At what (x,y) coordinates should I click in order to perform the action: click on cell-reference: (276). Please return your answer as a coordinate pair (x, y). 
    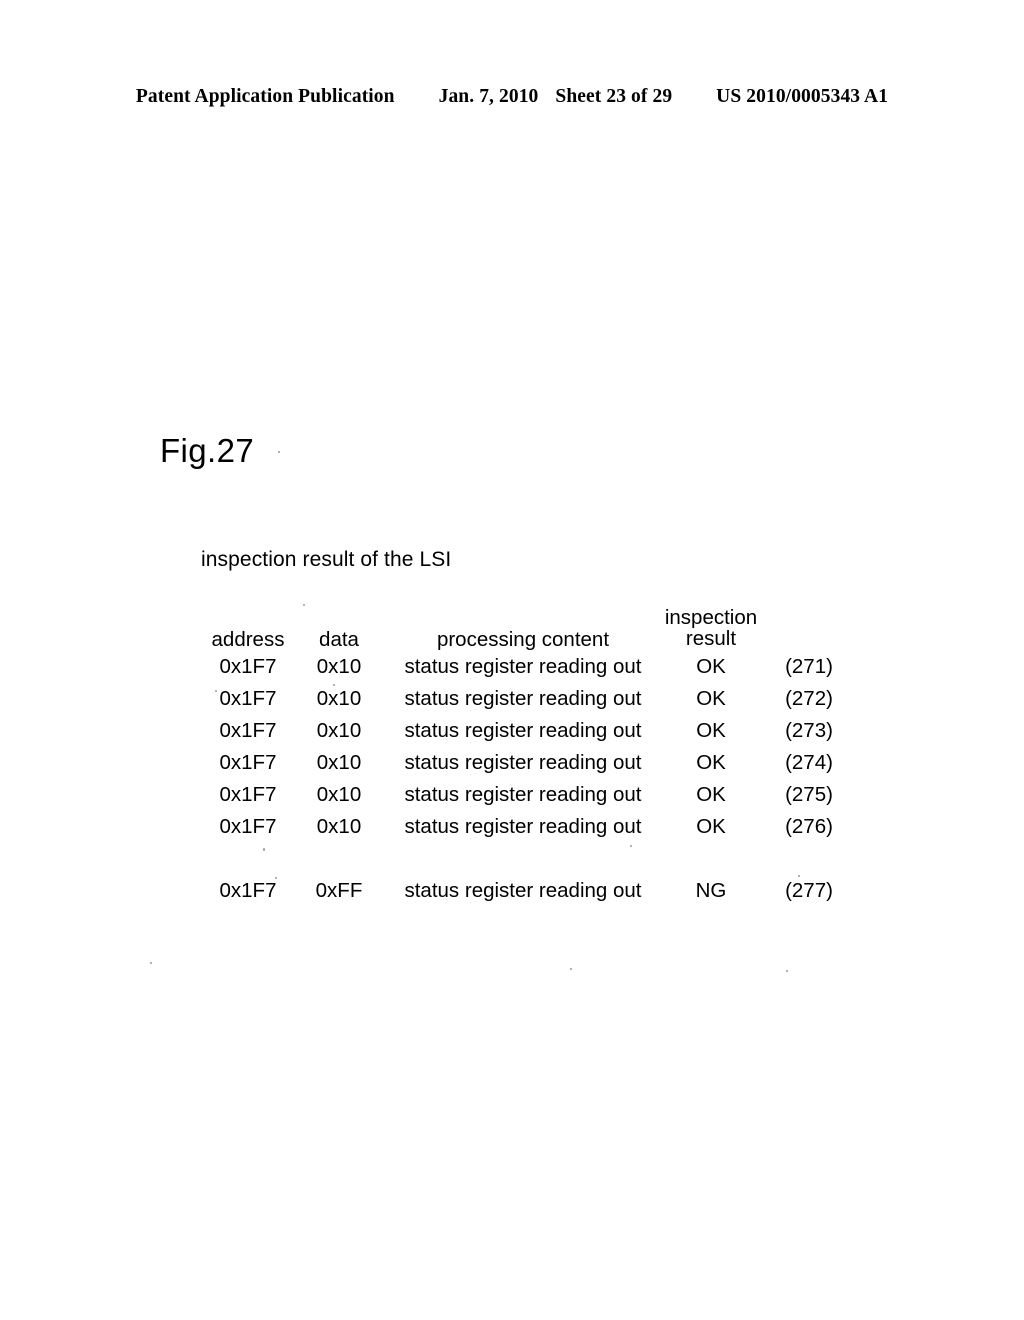
    Looking at the image, I should click on (809, 826).